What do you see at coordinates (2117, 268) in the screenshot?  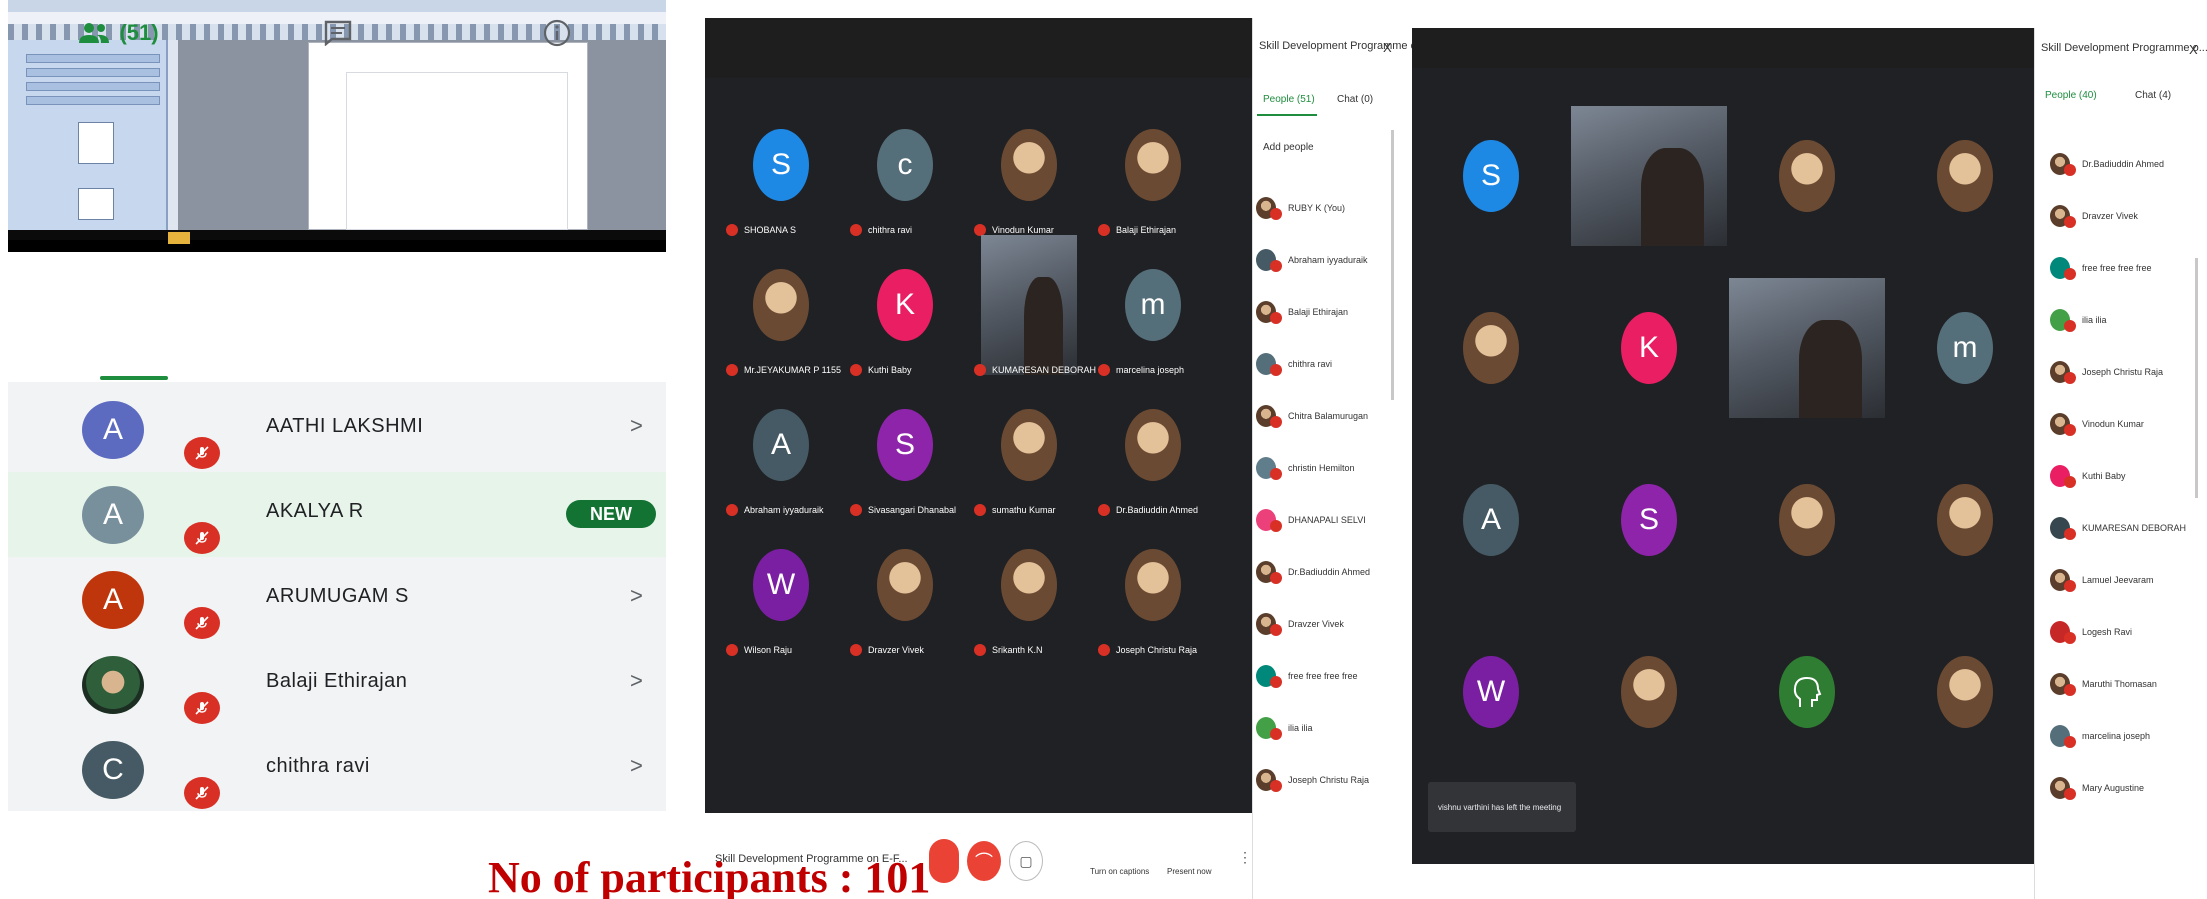 I see `participant-name: free free free free` at bounding box center [2117, 268].